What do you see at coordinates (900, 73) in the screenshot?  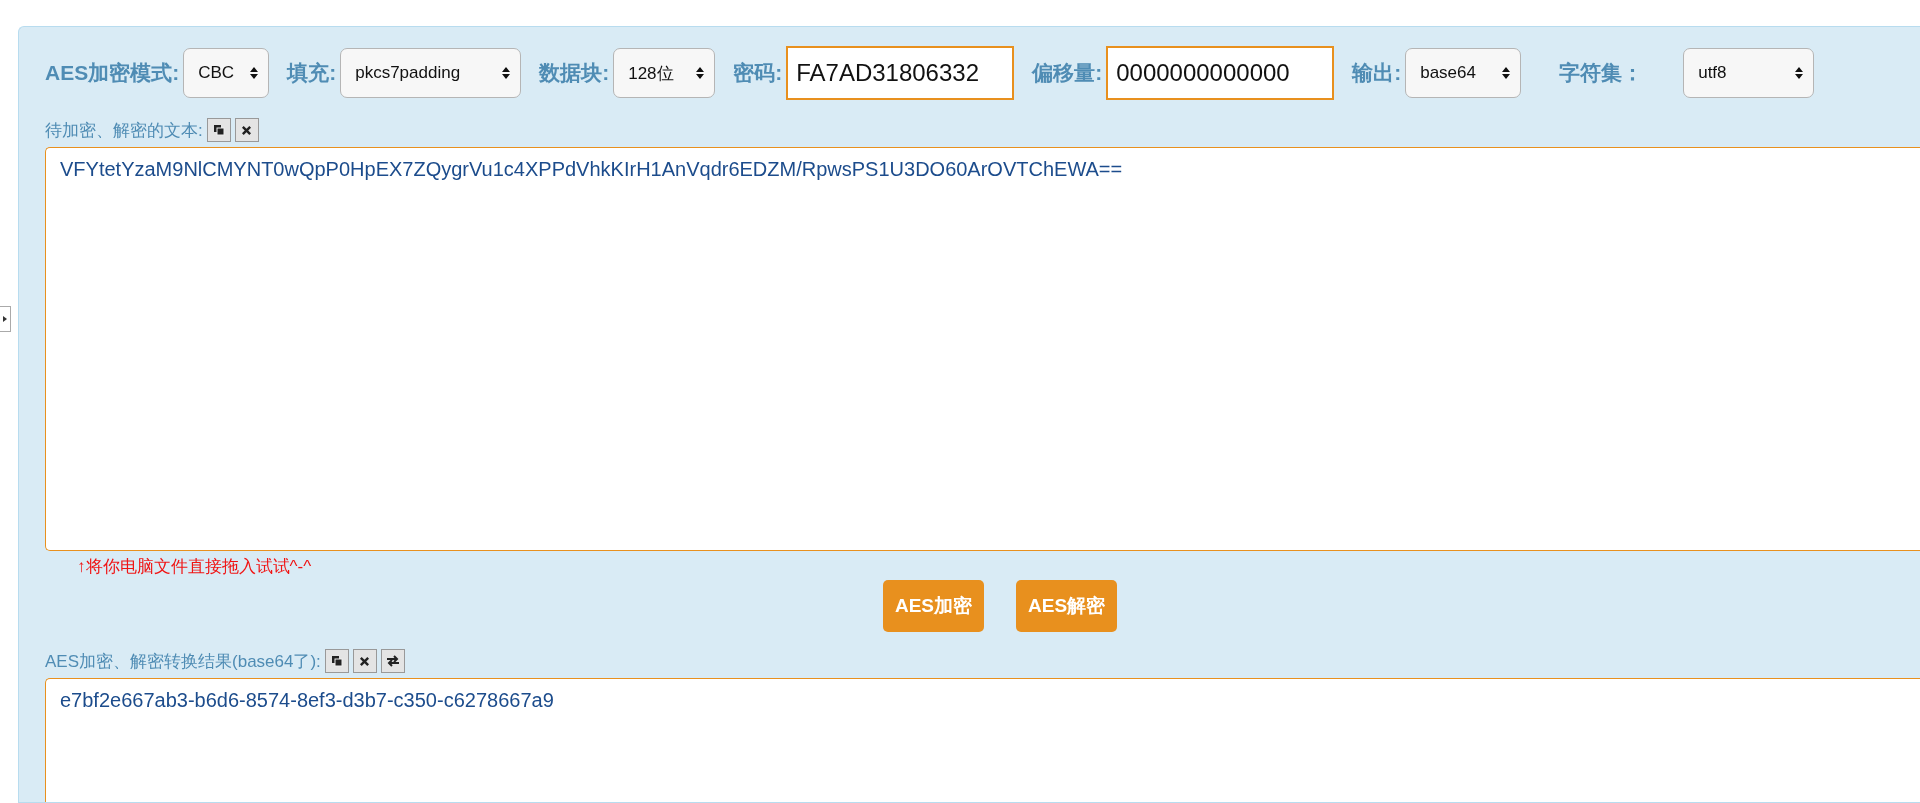 I see `password-field: FA7AD31806332` at bounding box center [900, 73].